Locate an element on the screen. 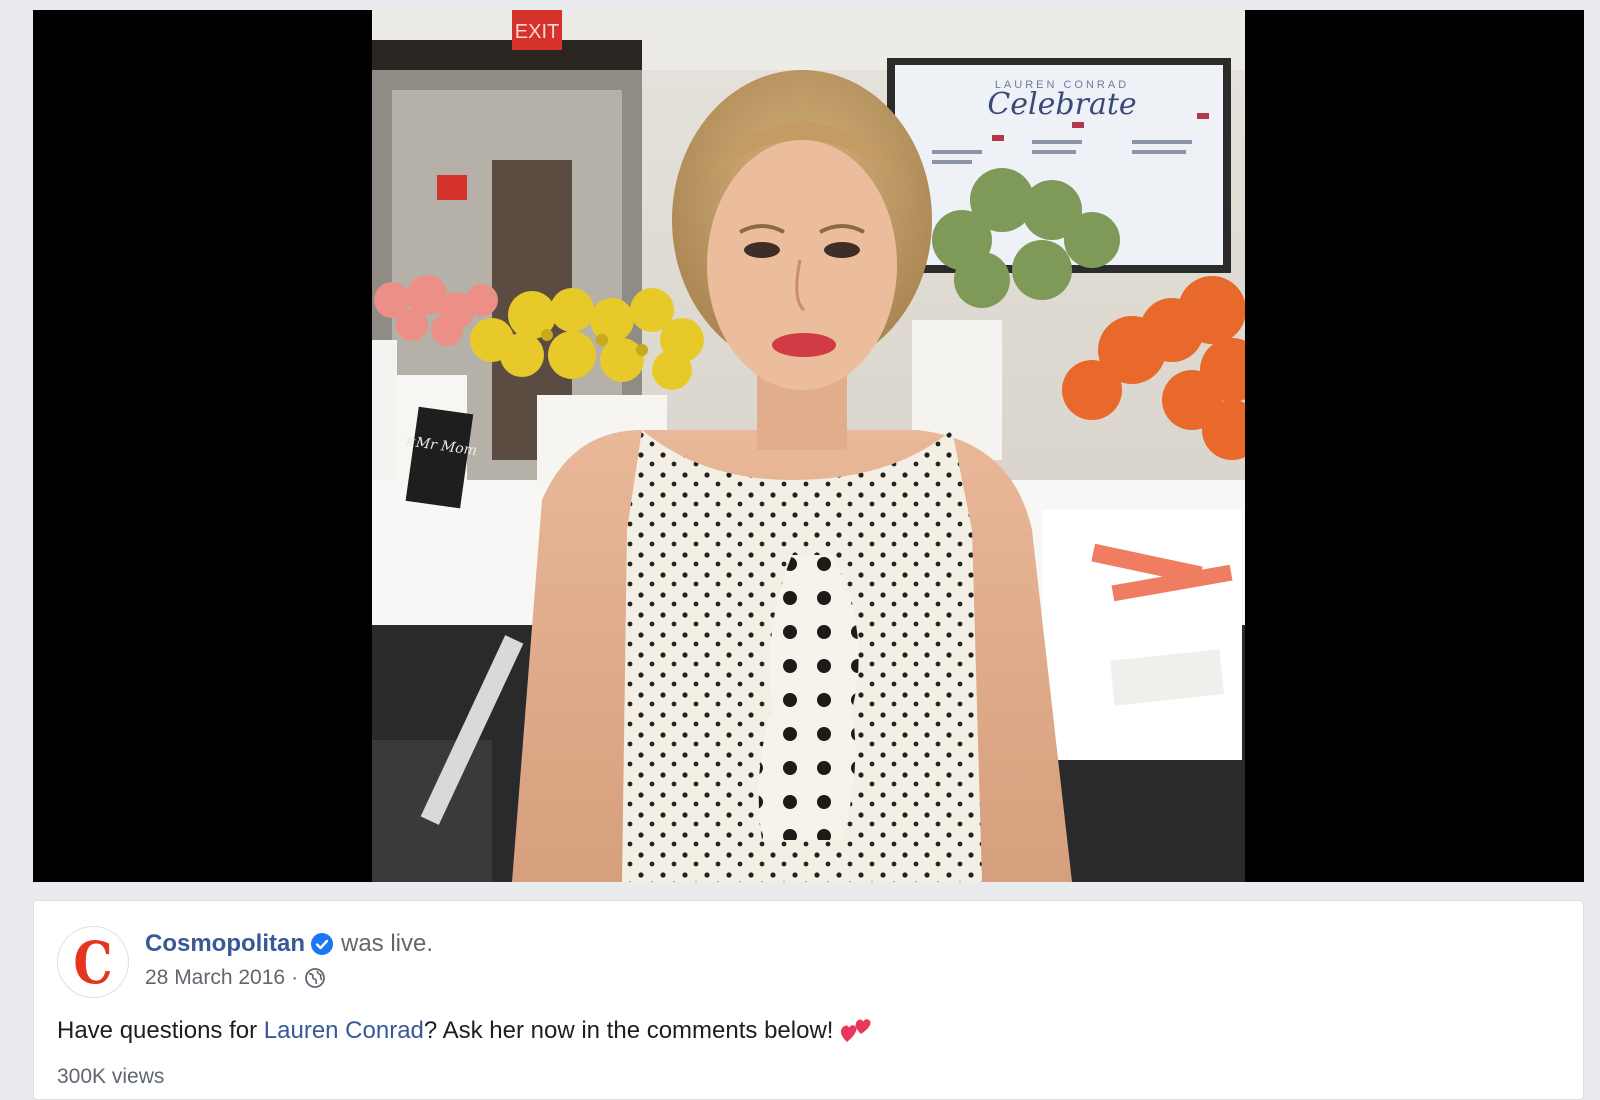  cosmopolitan-logo: C is located at coordinates (93, 963).